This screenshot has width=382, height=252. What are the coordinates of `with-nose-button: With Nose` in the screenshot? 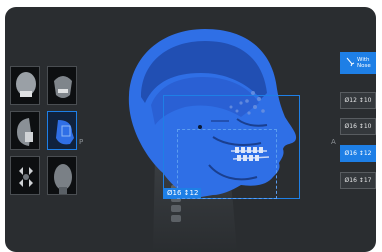 It's located at (358, 63).